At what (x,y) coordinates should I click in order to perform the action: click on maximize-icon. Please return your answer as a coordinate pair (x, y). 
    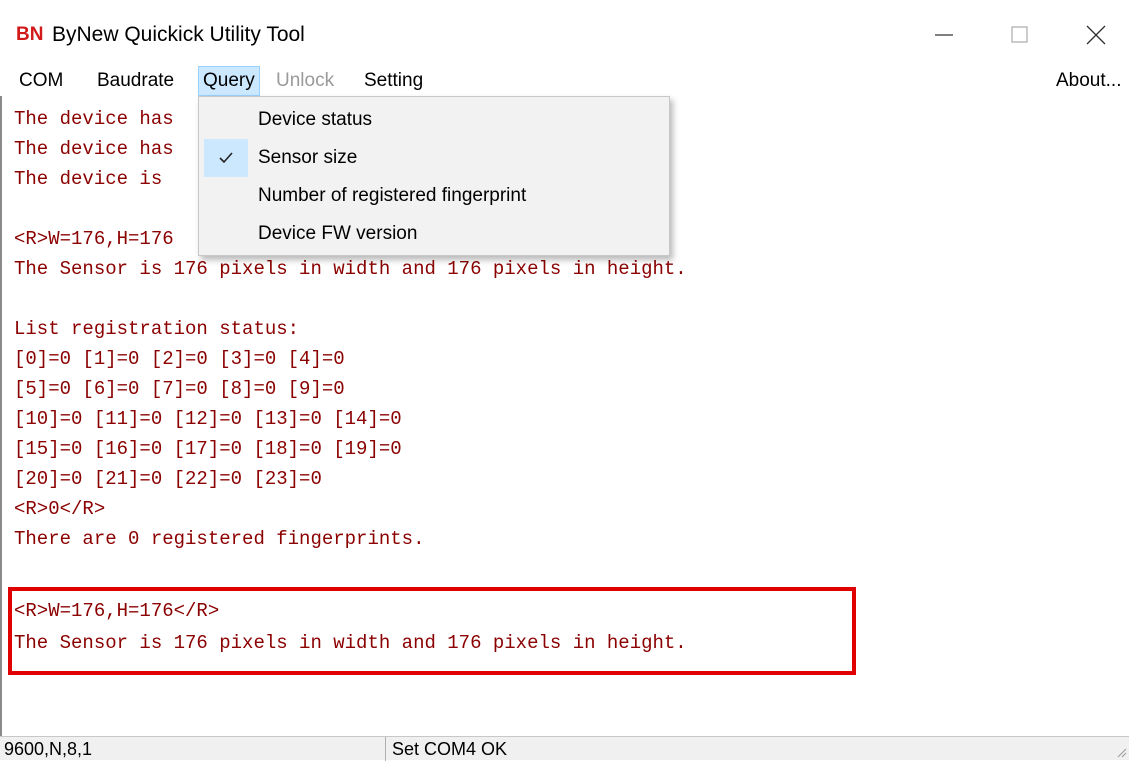
    Looking at the image, I should click on (1019, 34).